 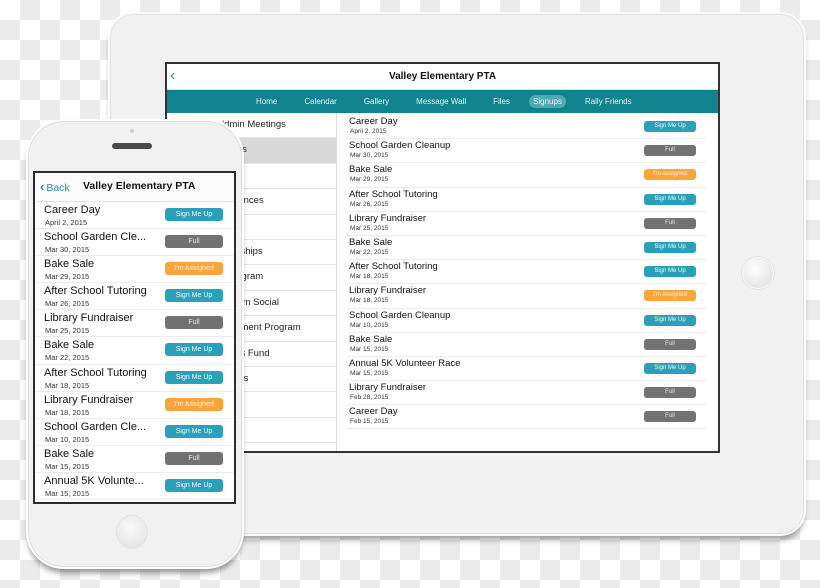 I want to click on signup-date: Feb 28, 2015, so click(x=369, y=398).